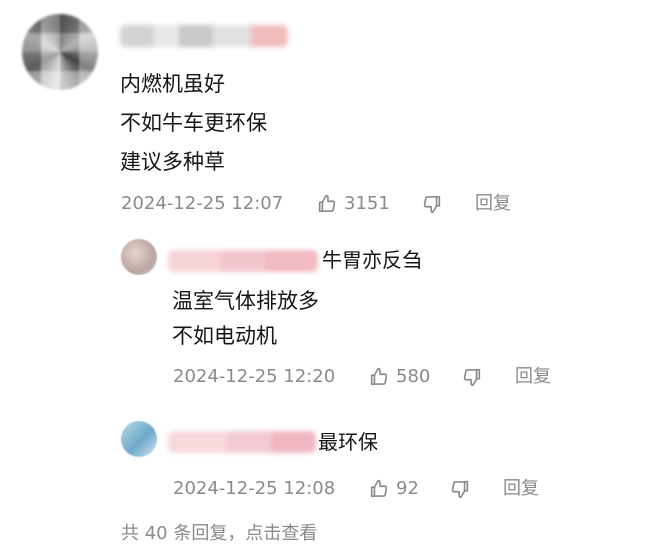 This screenshot has width=654, height=555. What do you see at coordinates (254, 376) in the screenshot?
I see `reply-timestamp: 2024-12-25 12:20` at bounding box center [254, 376].